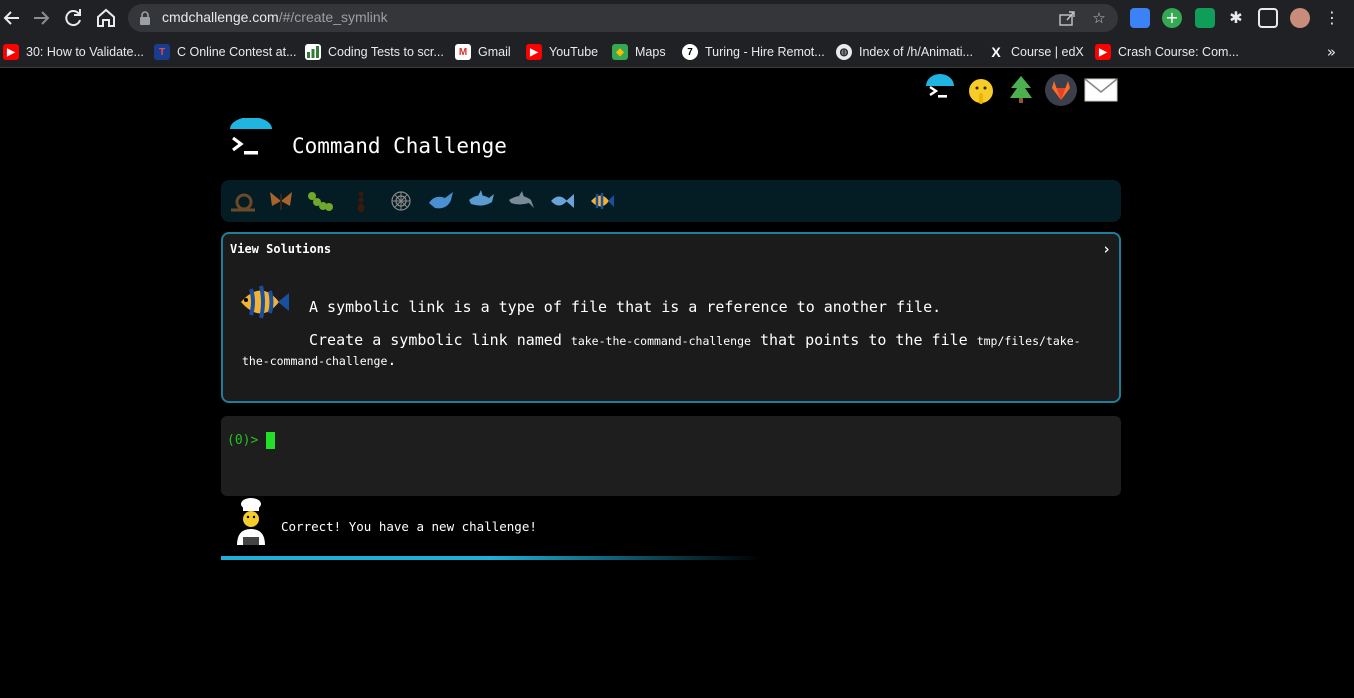 This screenshot has width=1354, height=698. Describe the element at coordinates (401, 201) in the screenshot. I see `spiderweb-icon` at that location.